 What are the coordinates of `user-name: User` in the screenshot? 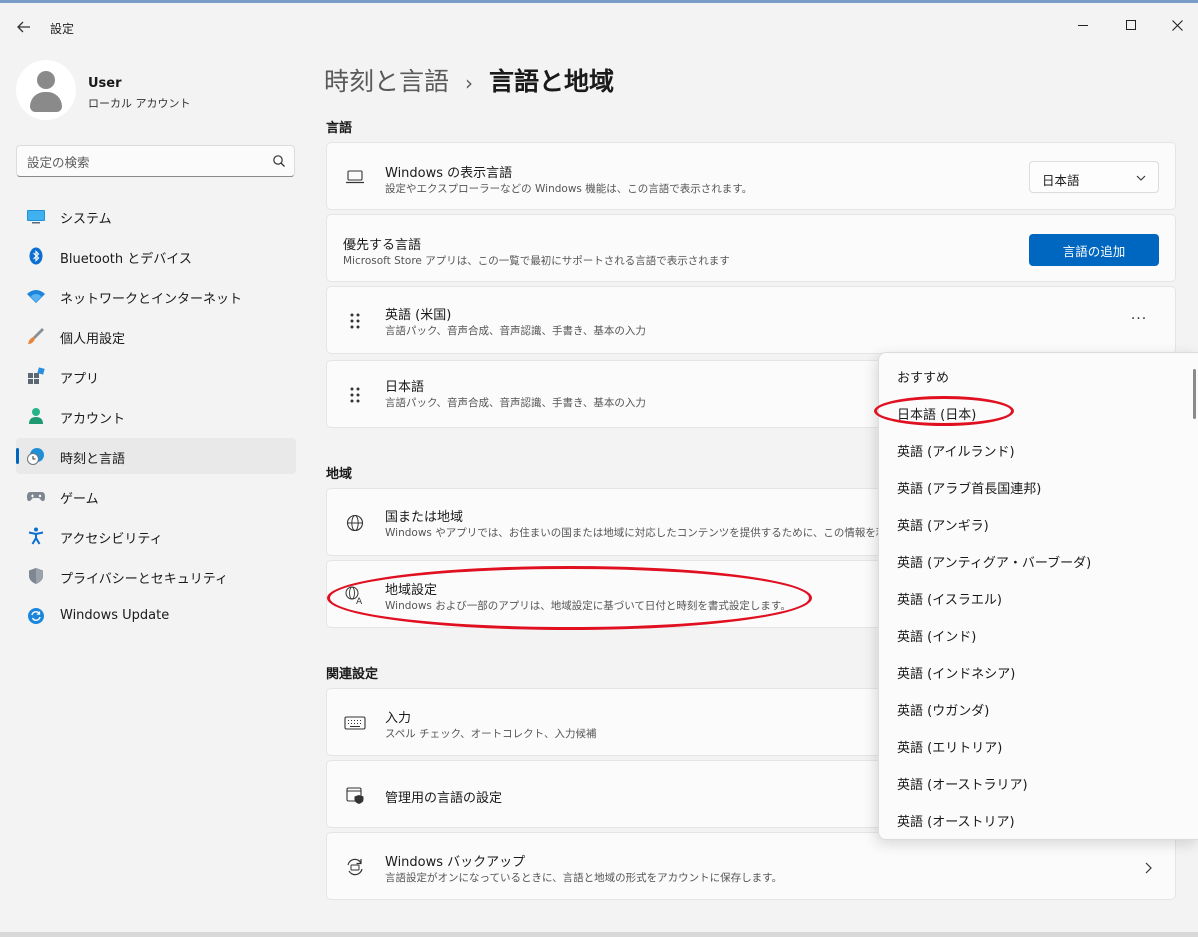 It's located at (105, 83).